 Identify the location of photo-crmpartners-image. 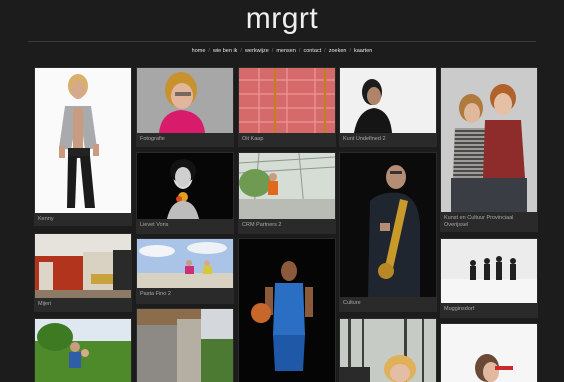
(287, 186).